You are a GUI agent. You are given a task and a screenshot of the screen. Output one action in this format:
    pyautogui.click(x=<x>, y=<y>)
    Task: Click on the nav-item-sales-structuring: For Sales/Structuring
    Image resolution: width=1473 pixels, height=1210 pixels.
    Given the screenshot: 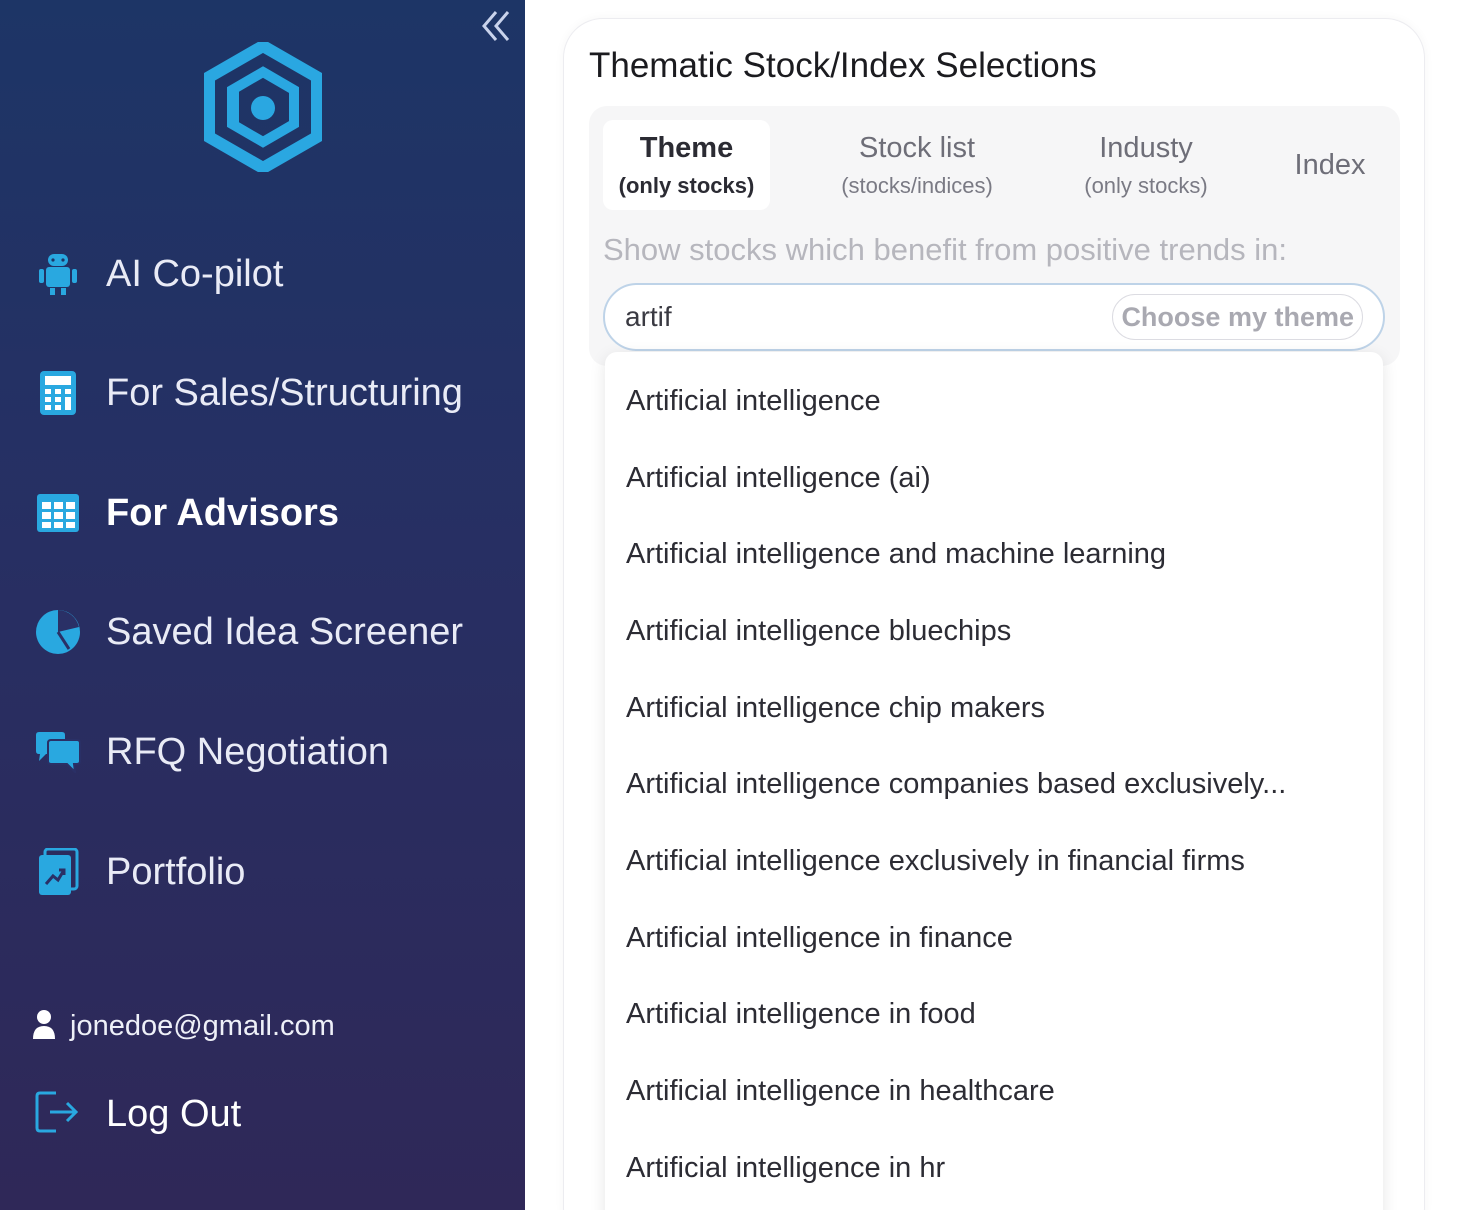 What is the action you would take?
    pyautogui.click(x=248, y=393)
    